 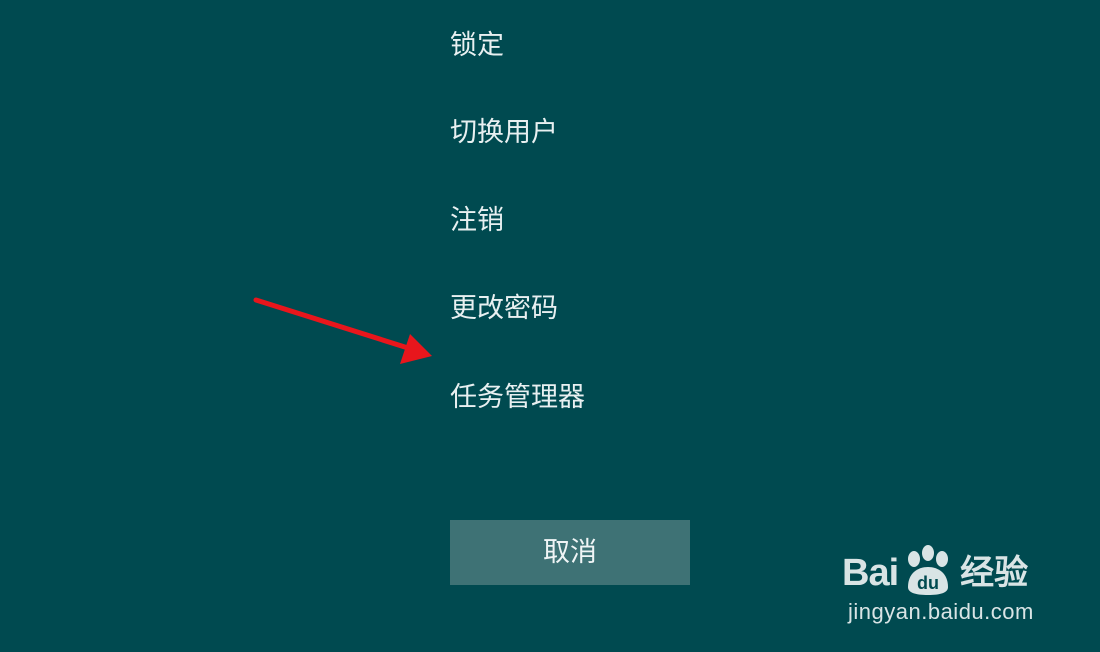 I want to click on menu-item-sign-out: 注销, so click(x=477, y=221).